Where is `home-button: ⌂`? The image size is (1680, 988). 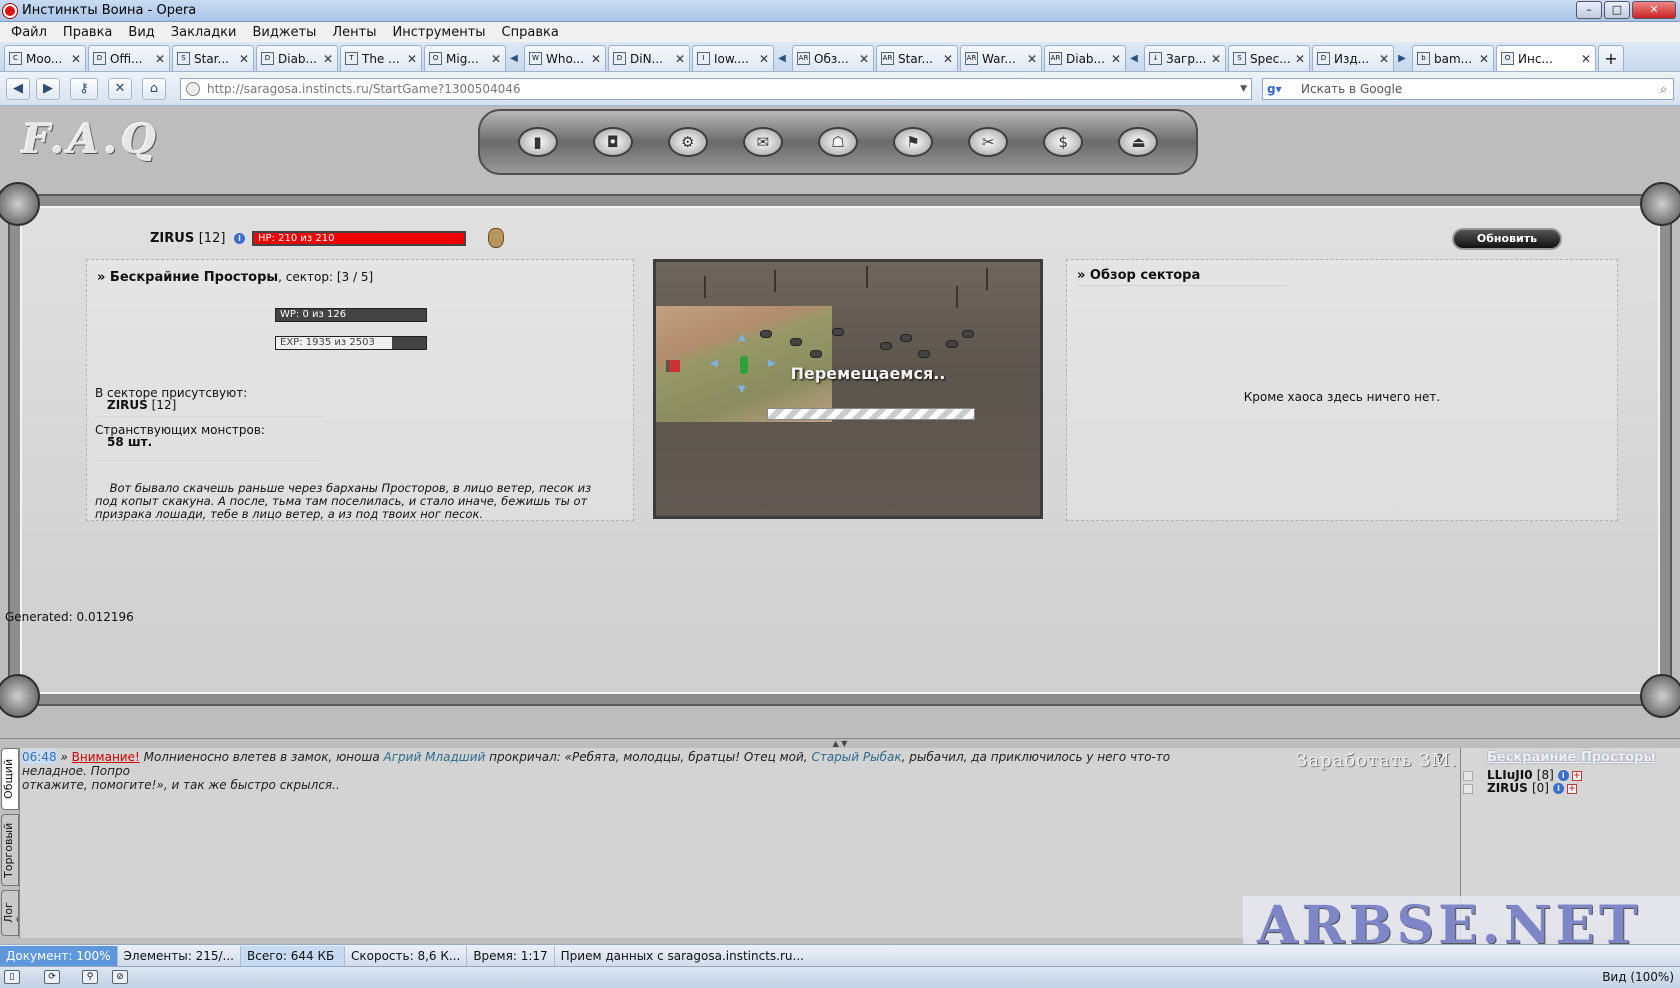 home-button: ⌂ is located at coordinates (154, 89).